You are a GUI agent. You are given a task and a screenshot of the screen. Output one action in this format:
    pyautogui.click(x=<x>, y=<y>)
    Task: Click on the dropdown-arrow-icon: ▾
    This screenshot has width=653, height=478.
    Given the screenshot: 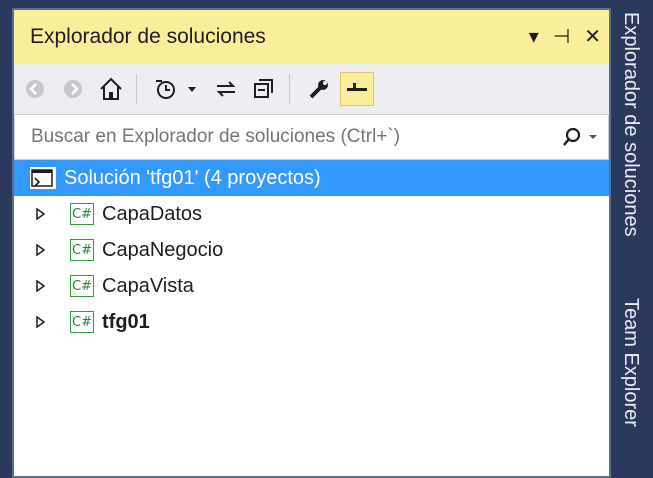 What is the action you would take?
    pyautogui.click(x=534, y=36)
    